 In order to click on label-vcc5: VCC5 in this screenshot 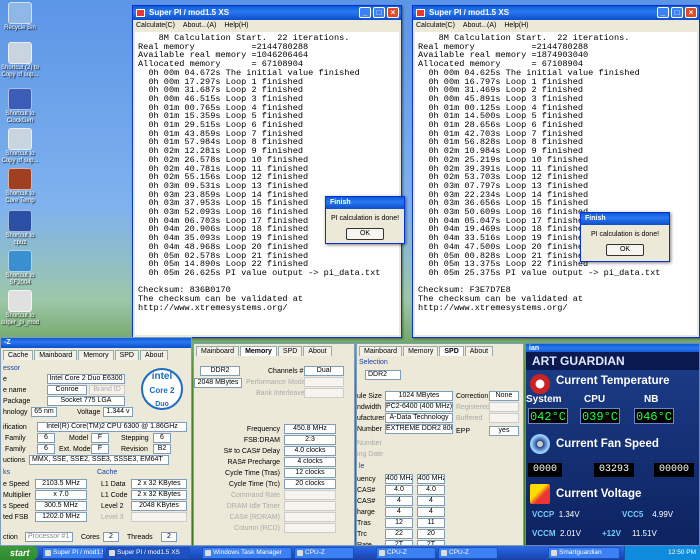, I will do `click(633, 514)`.